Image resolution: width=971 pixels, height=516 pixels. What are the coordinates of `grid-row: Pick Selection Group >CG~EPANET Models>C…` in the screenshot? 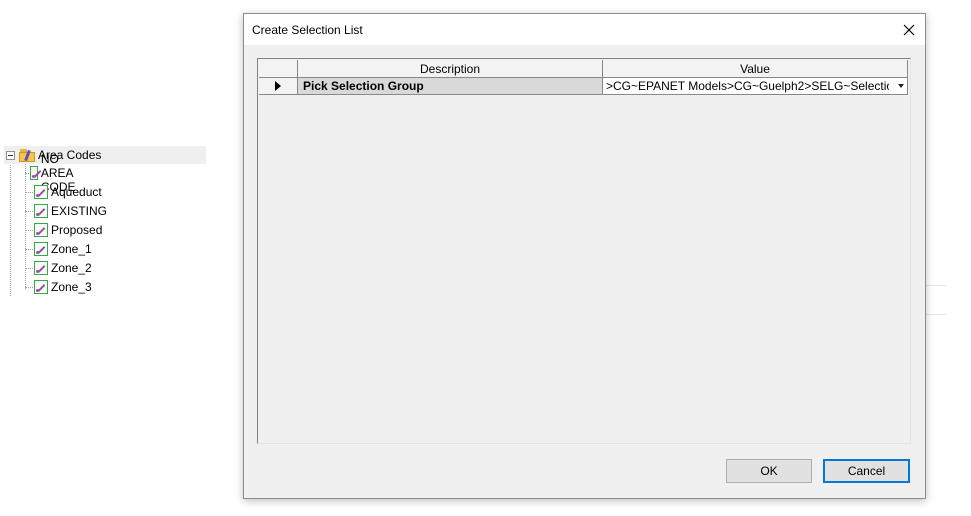 It's located at (584, 86).